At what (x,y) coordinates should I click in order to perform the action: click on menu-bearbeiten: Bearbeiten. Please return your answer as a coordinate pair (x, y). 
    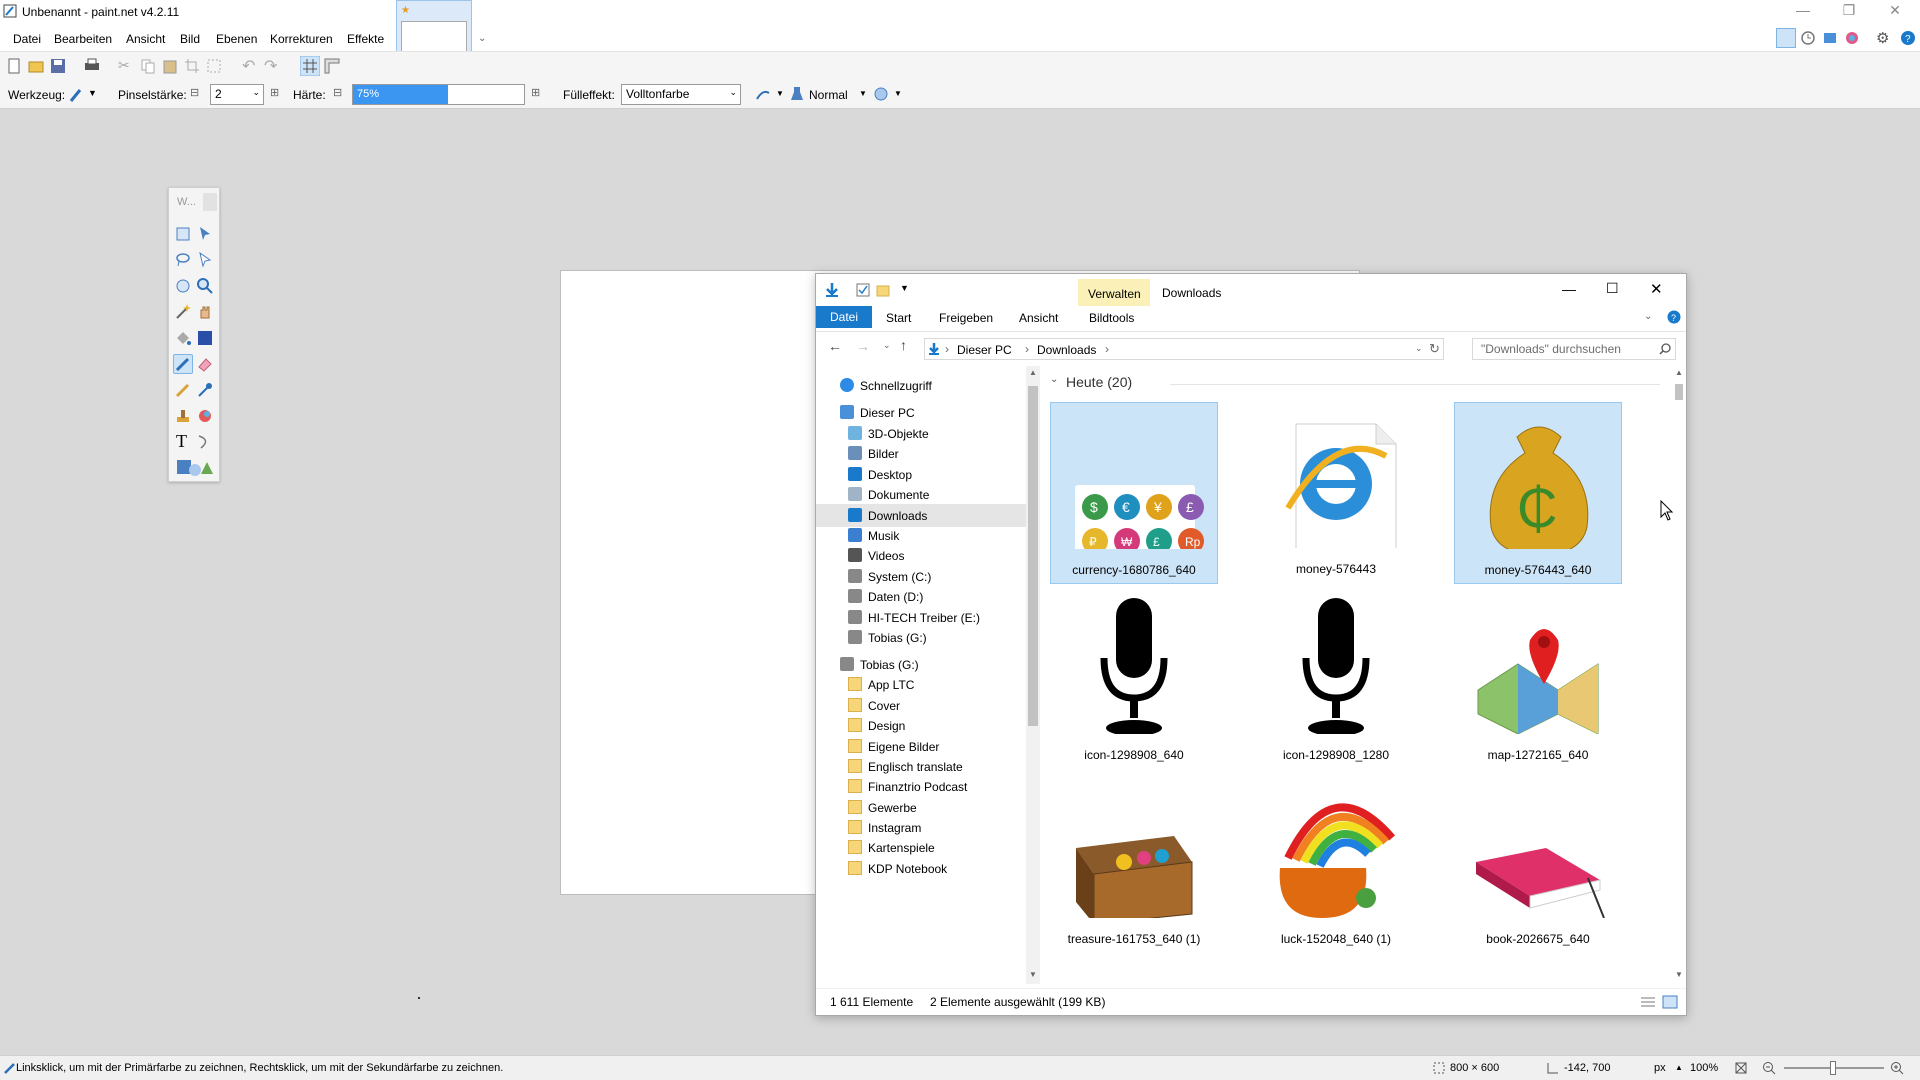
    Looking at the image, I should click on (83, 39).